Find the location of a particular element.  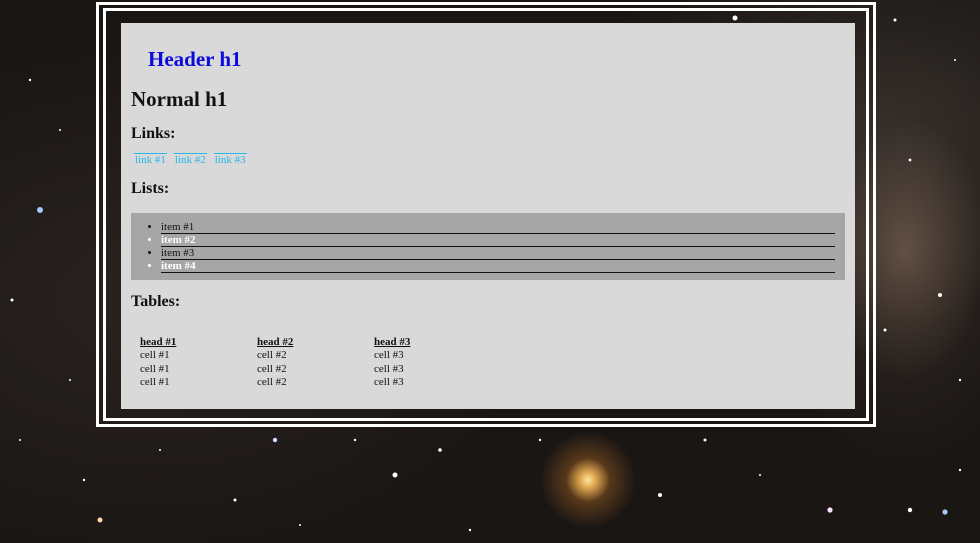

tables-heading: Tables: is located at coordinates (156, 301).